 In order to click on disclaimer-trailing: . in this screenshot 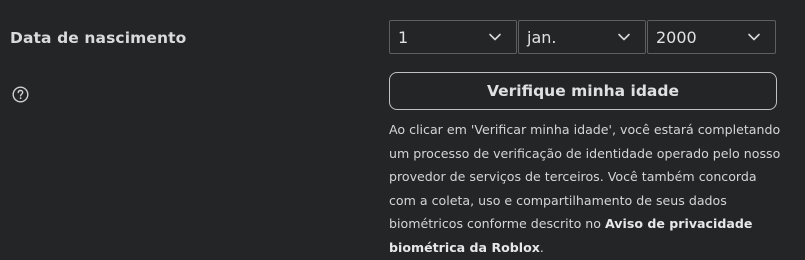, I will do `click(541, 247)`.